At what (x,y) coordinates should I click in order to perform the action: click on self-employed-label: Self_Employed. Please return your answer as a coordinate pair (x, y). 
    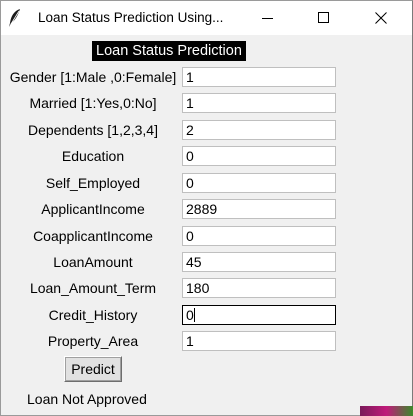
    Looking at the image, I should click on (93, 183).